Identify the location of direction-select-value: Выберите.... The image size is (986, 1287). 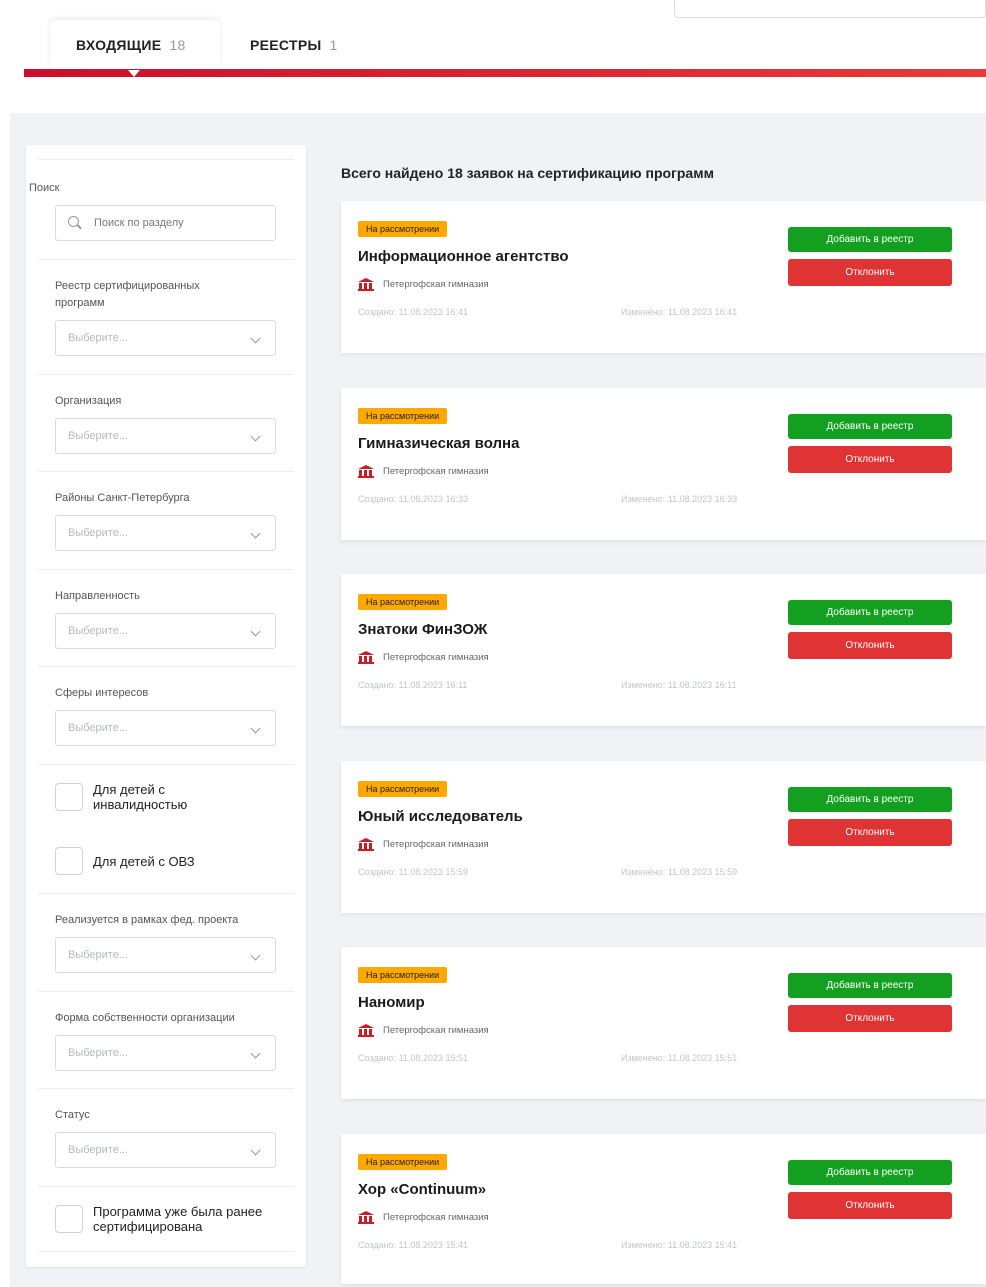
(98, 631).